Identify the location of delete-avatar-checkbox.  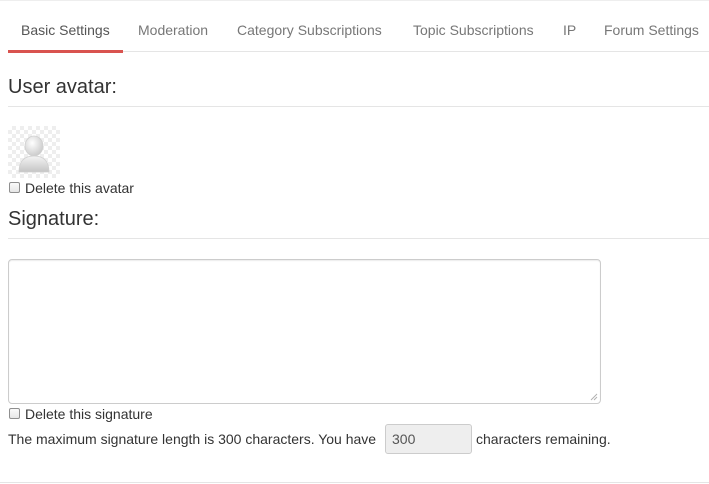
(14, 187).